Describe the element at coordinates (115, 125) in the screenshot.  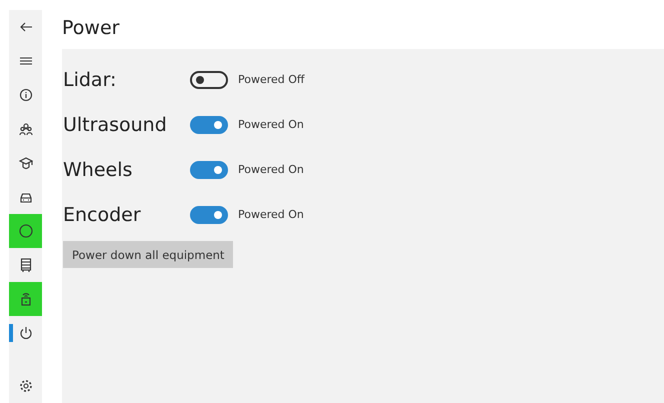
I see `device-label: Ultrasound` at that location.